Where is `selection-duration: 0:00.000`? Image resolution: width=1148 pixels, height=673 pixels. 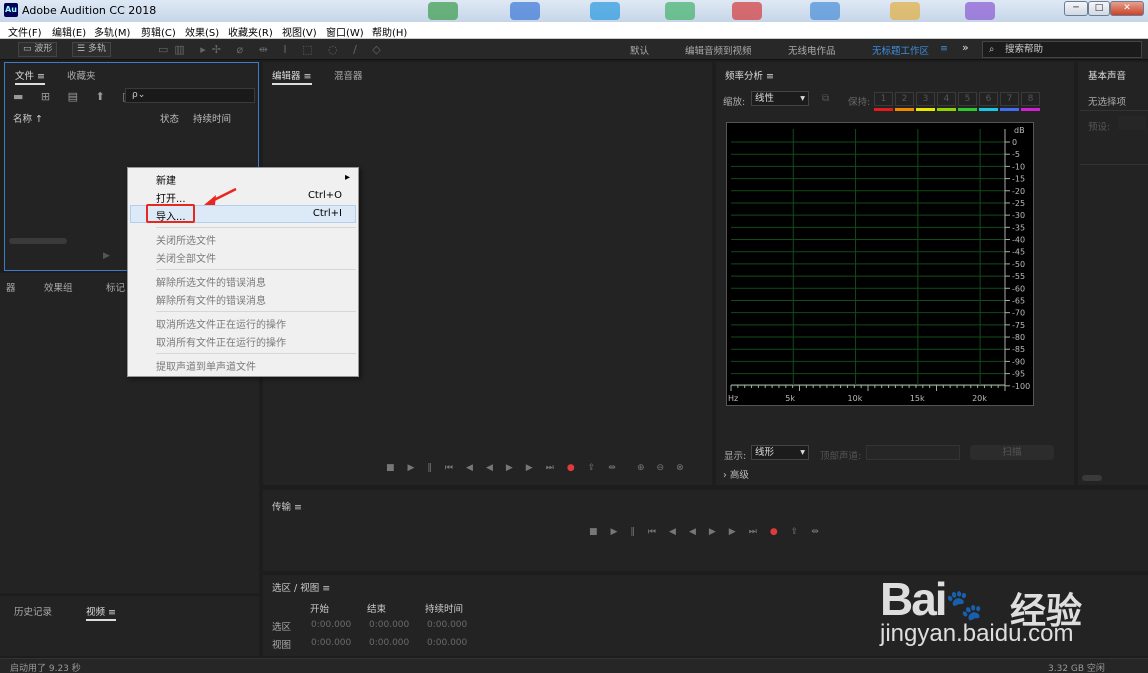 selection-duration: 0:00.000 is located at coordinates (447, 625).